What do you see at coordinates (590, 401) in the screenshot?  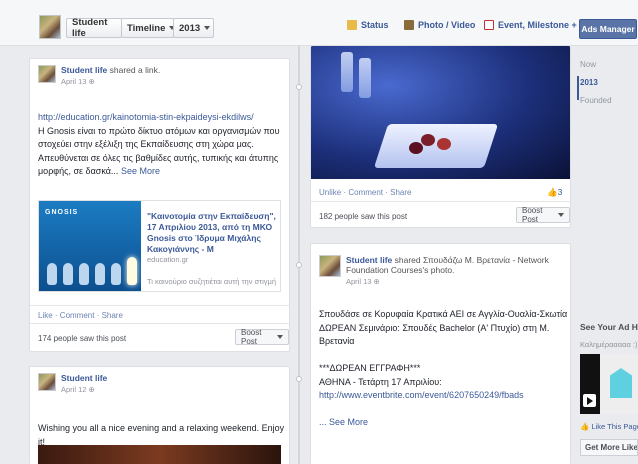 I see `play-triangle-icon` at bounding box center [590, 401].